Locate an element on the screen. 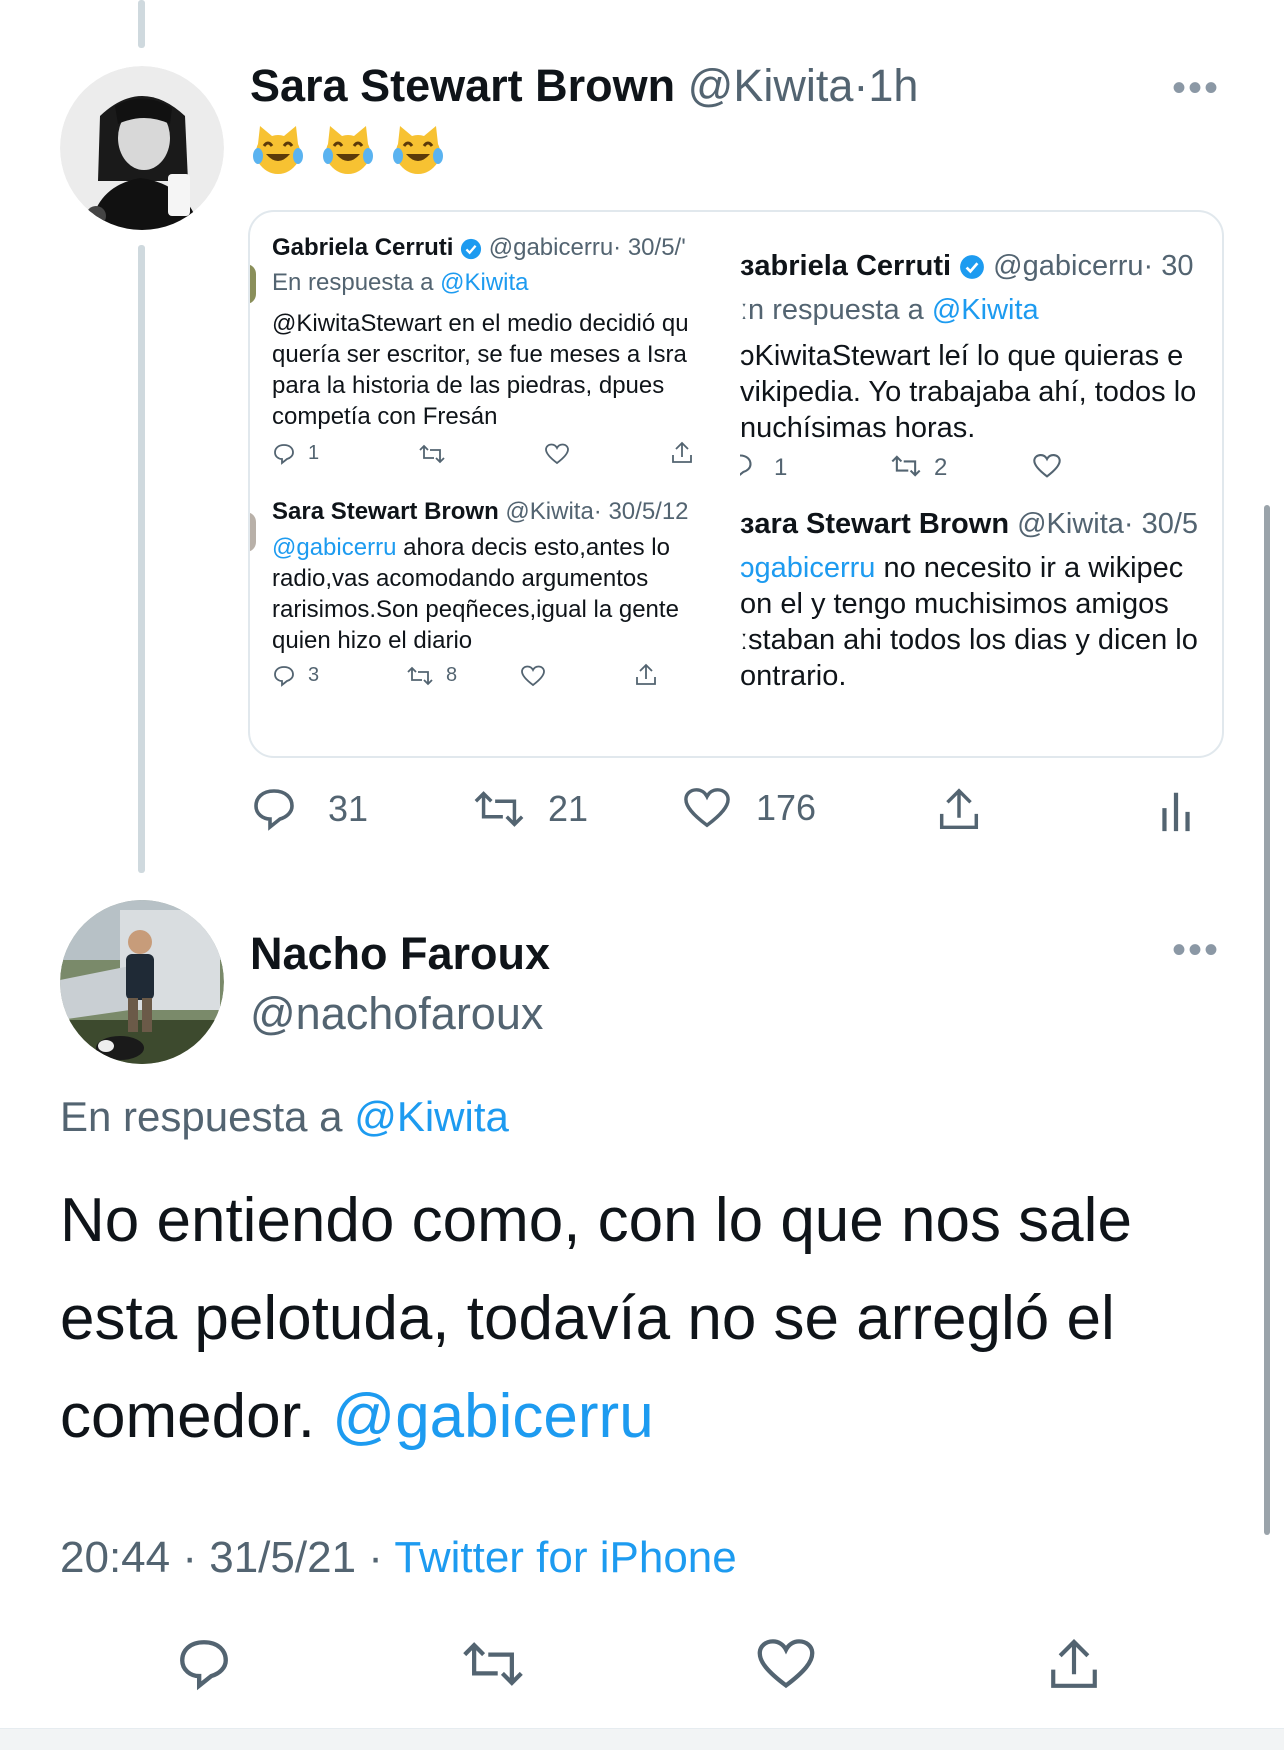  retweet-count: 2 is located at coordinates (941, 467).